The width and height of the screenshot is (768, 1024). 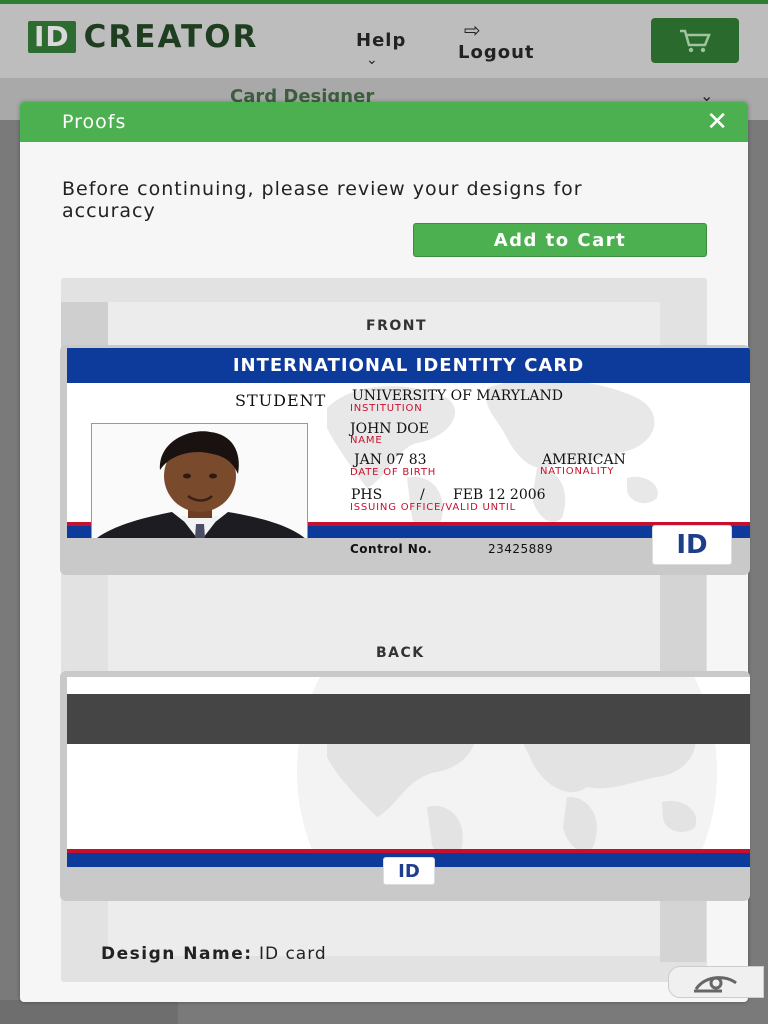 I want to click on card-title-student: STUDENT, so click(x=281, y=400).